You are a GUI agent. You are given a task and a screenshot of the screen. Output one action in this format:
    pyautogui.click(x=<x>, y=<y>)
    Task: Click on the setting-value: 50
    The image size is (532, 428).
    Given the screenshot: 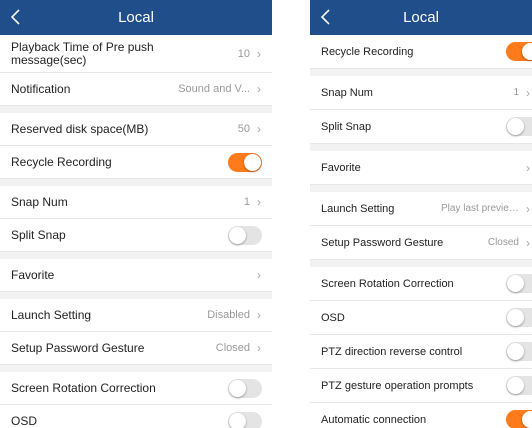 What is the action you would take?
    pyautogui.click(x=243, y=129)
    